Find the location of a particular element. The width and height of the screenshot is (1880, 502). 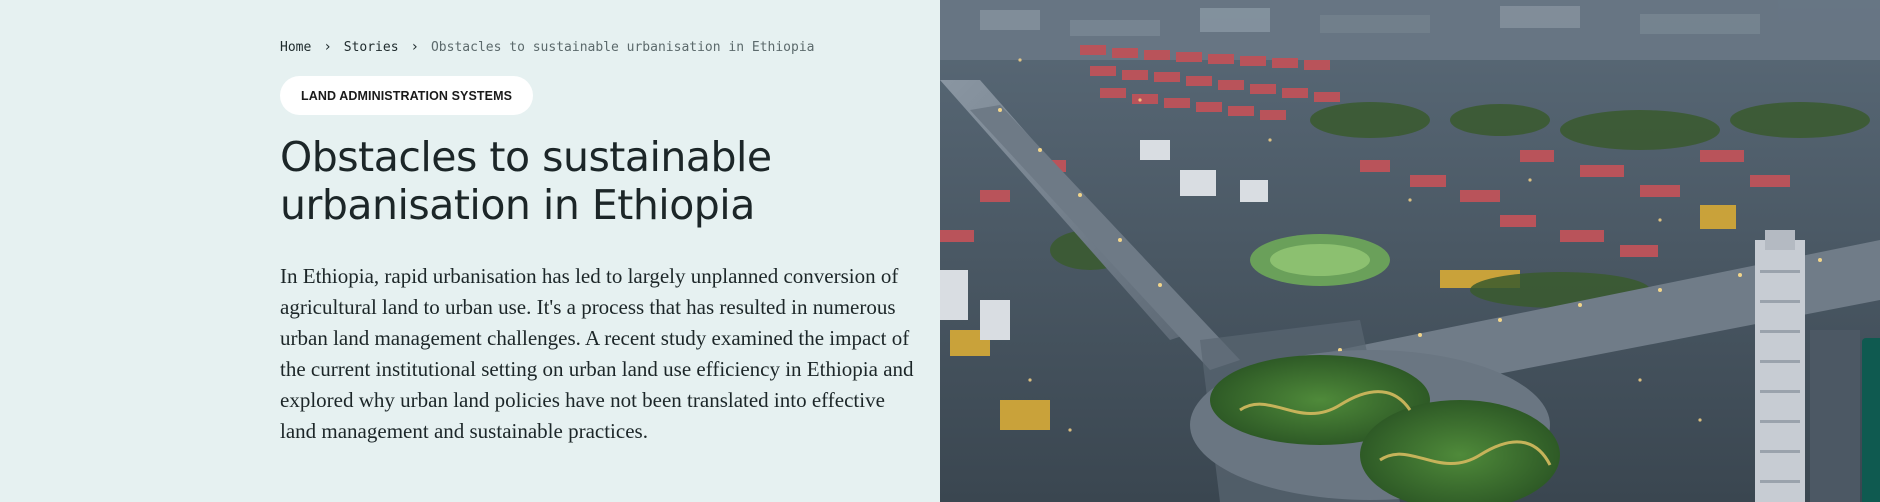

breadcrumb-home-link: Home is located at coordinates (295, 47).